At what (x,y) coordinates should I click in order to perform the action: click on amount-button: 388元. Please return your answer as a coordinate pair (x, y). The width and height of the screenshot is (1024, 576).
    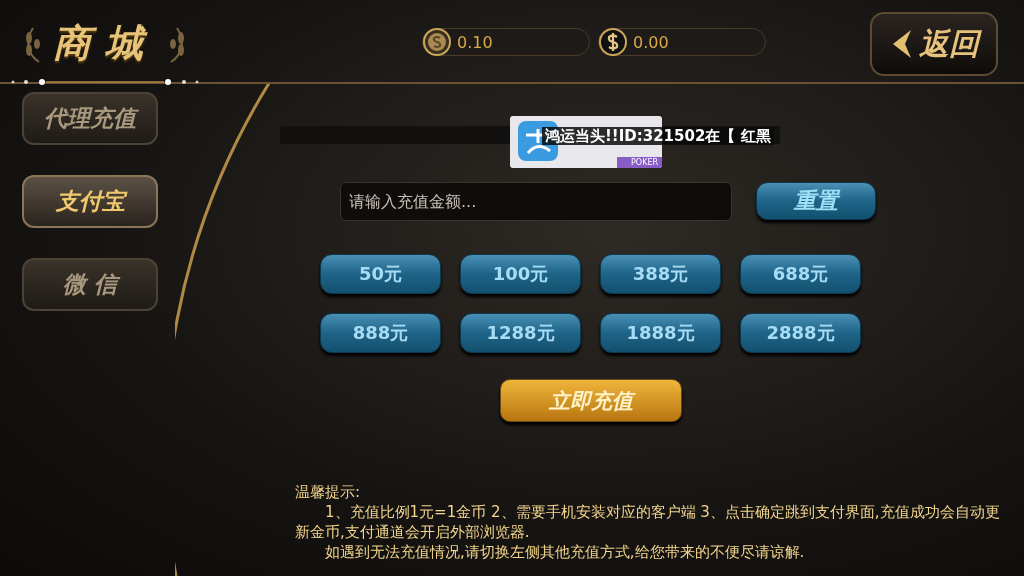
    Looking at the image, I should click on (660, 274).